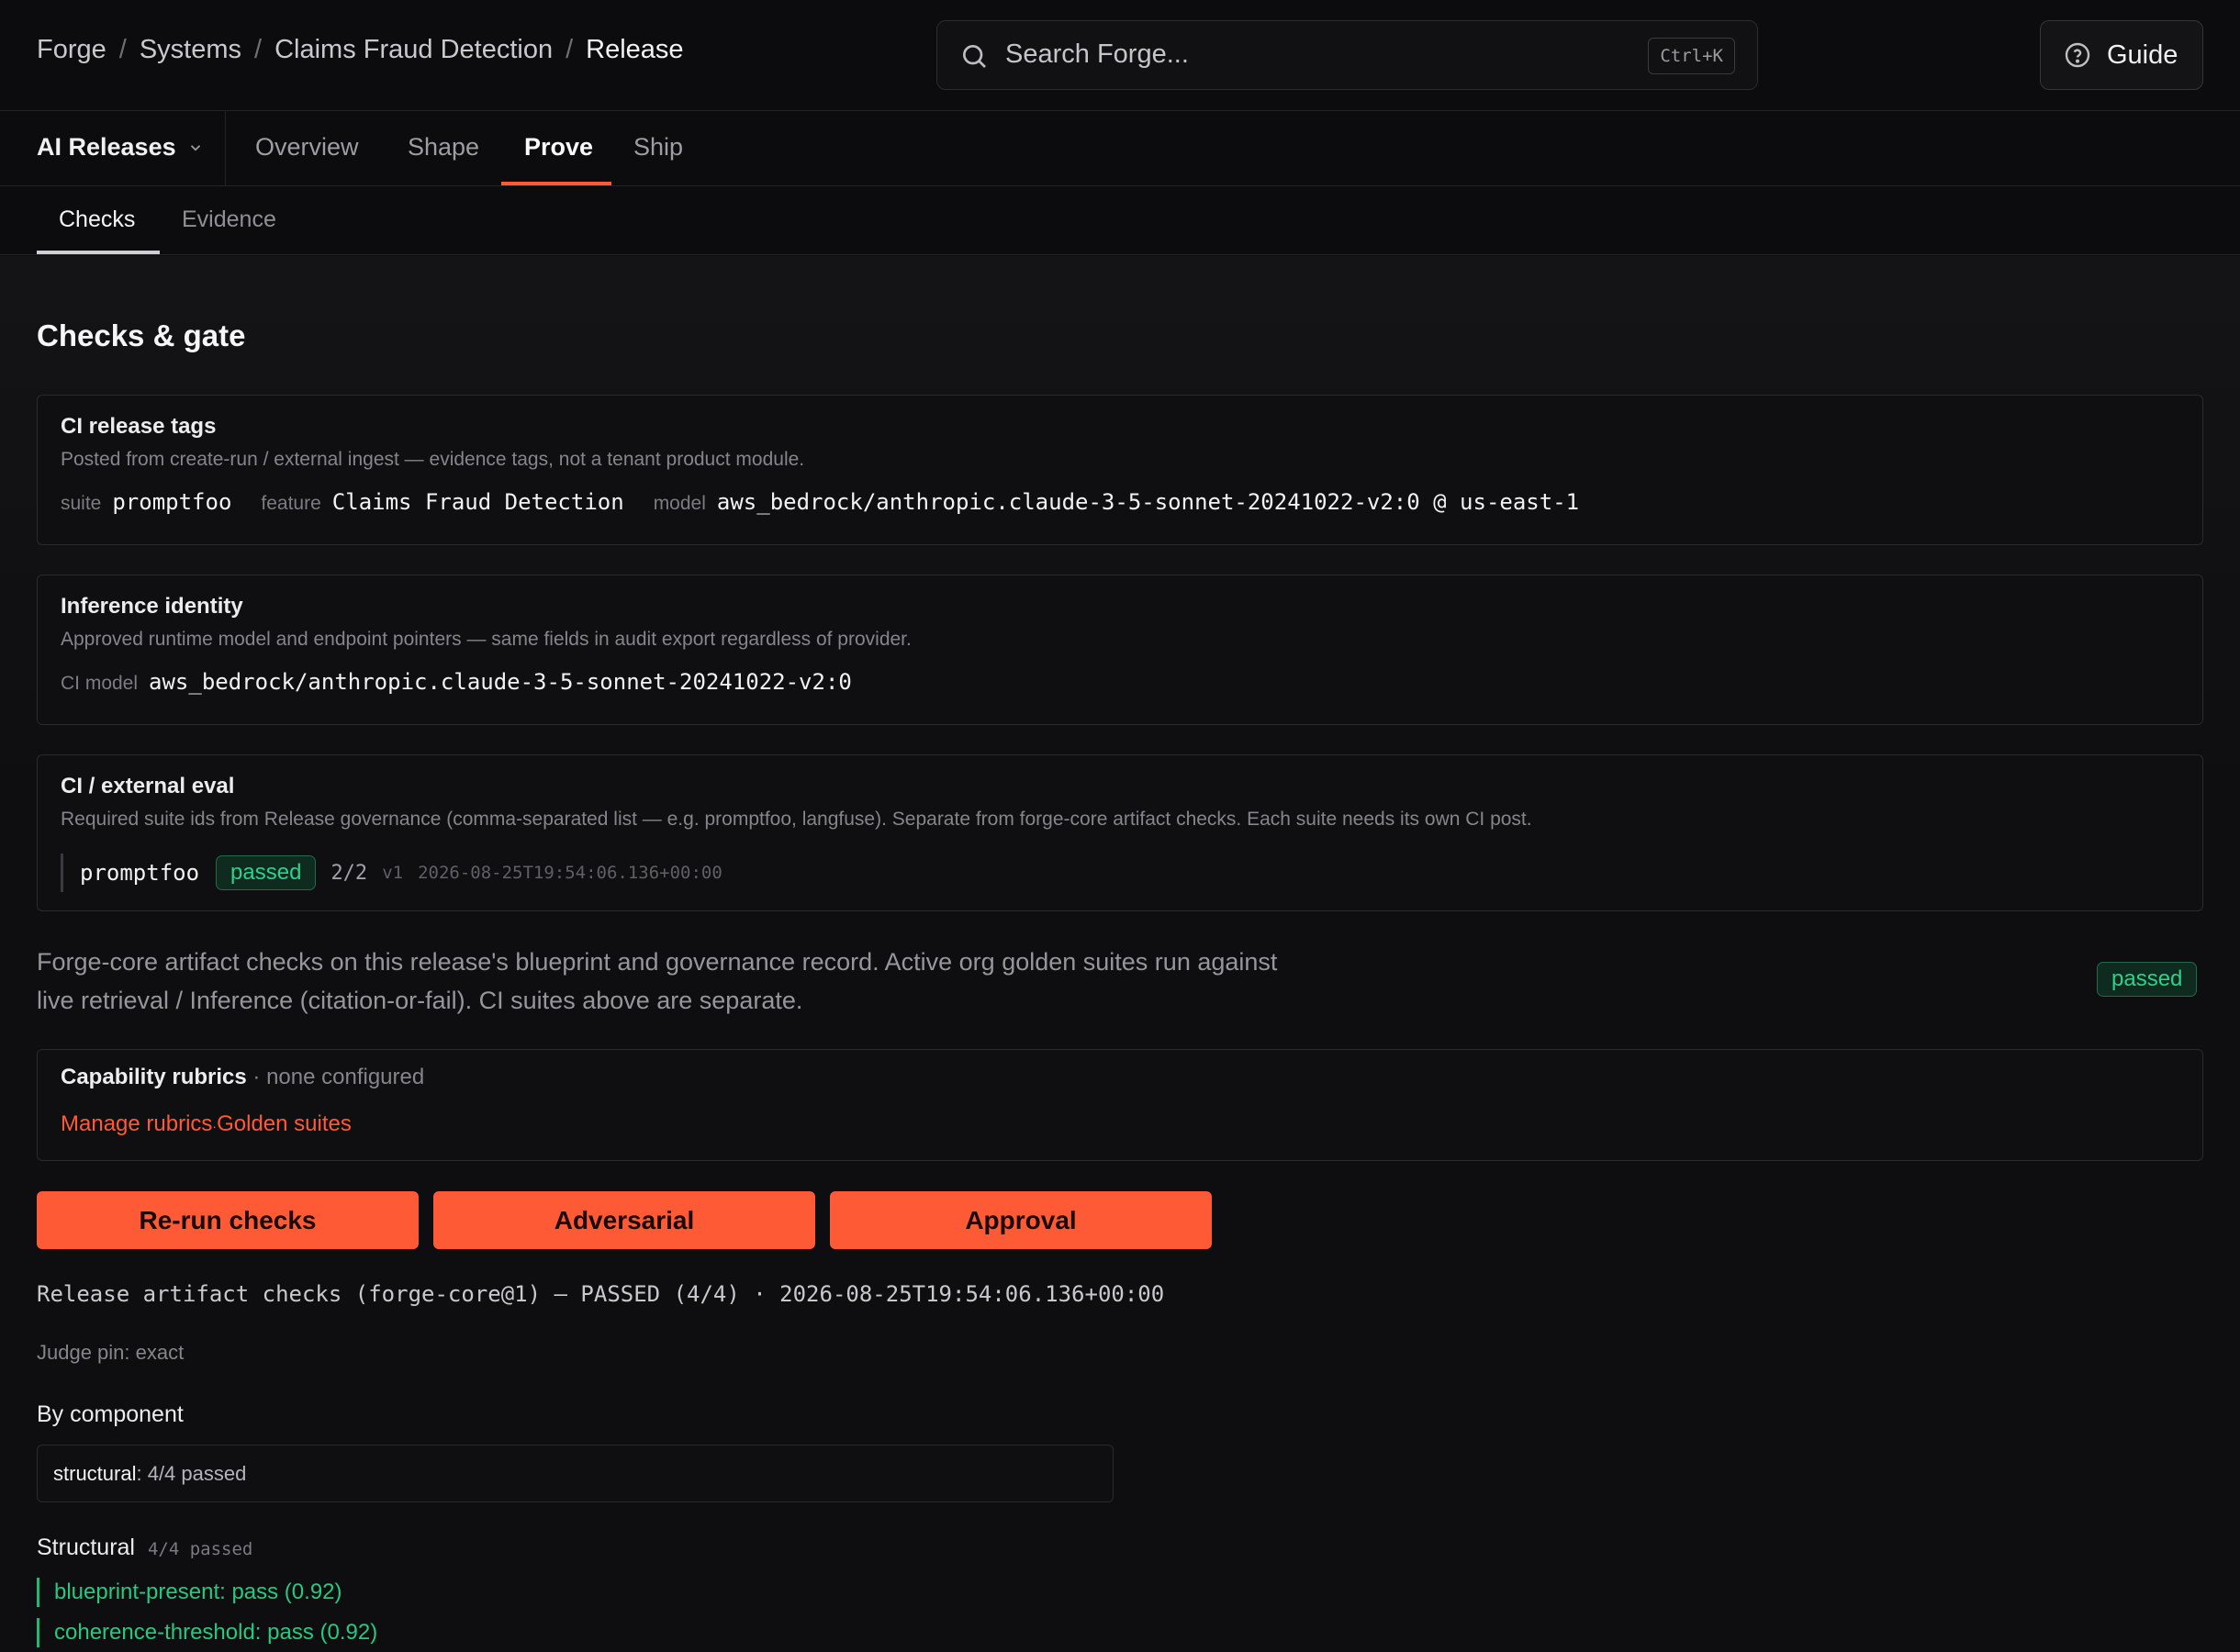 Image resolution: width=2240 pixels, height=1652 pixels. What do you see at coordinates (291, 504) in the screenshot?
I see `feature-key: feature` at bounding box center [291, 504].